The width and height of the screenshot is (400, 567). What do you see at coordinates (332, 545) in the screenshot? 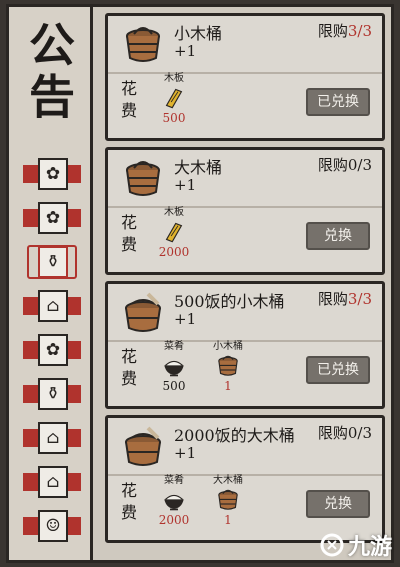
I see `ninegame-logo-icon` at bounding box center [332, 545].